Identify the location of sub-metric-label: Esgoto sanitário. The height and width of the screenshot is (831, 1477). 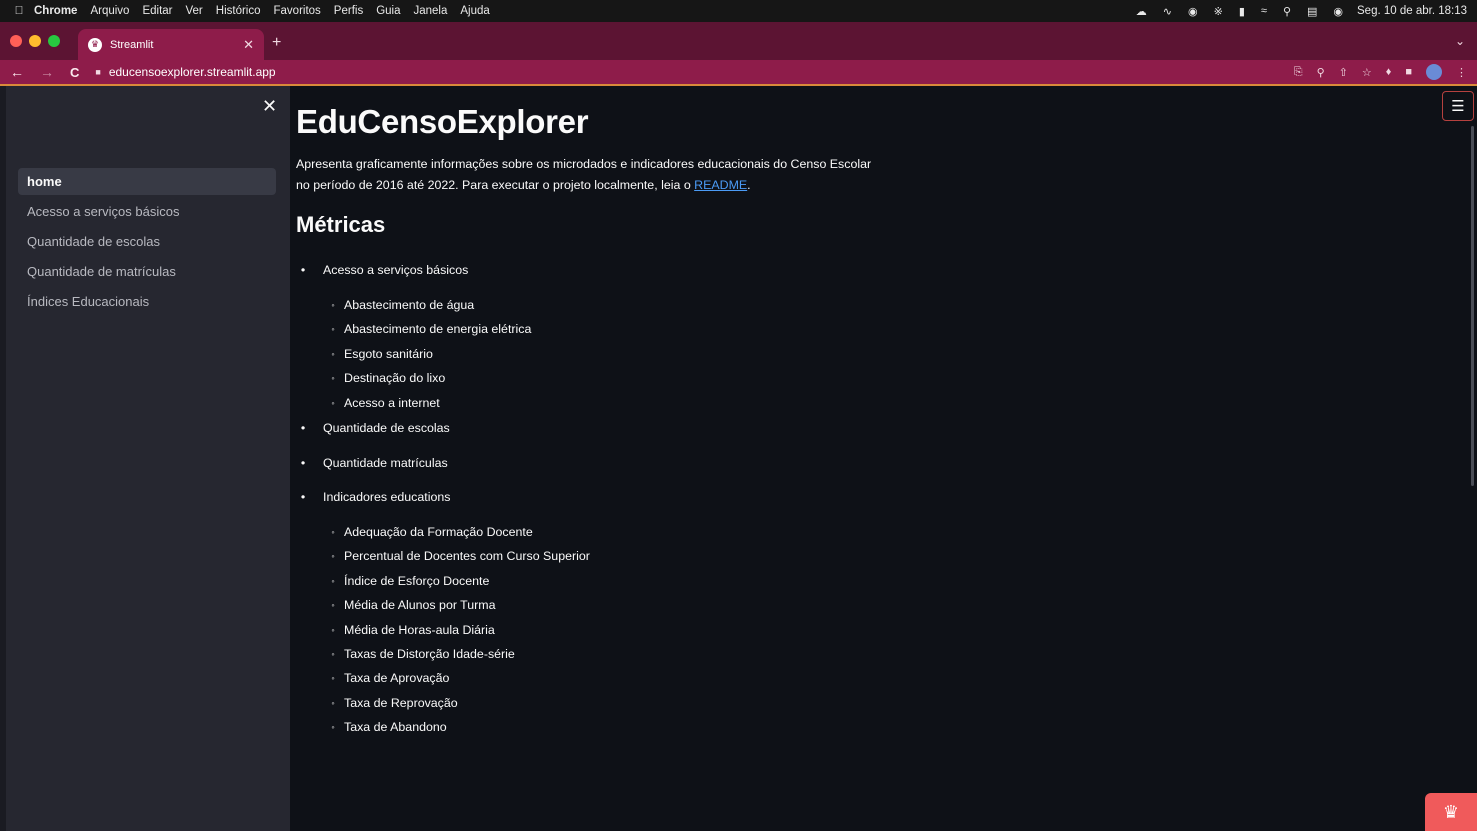
(388, 354).